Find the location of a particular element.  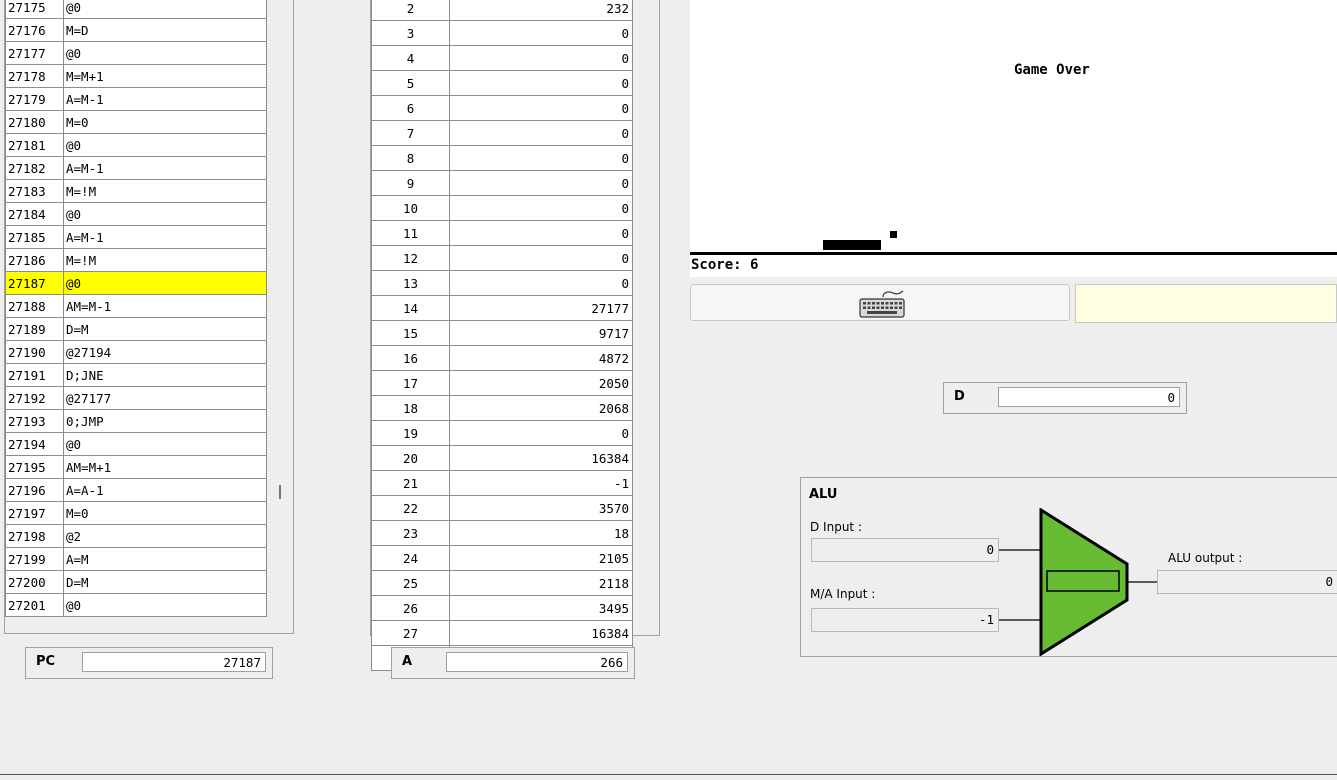

rom-row: 27199 A=M is located at coordinates (136, 559).